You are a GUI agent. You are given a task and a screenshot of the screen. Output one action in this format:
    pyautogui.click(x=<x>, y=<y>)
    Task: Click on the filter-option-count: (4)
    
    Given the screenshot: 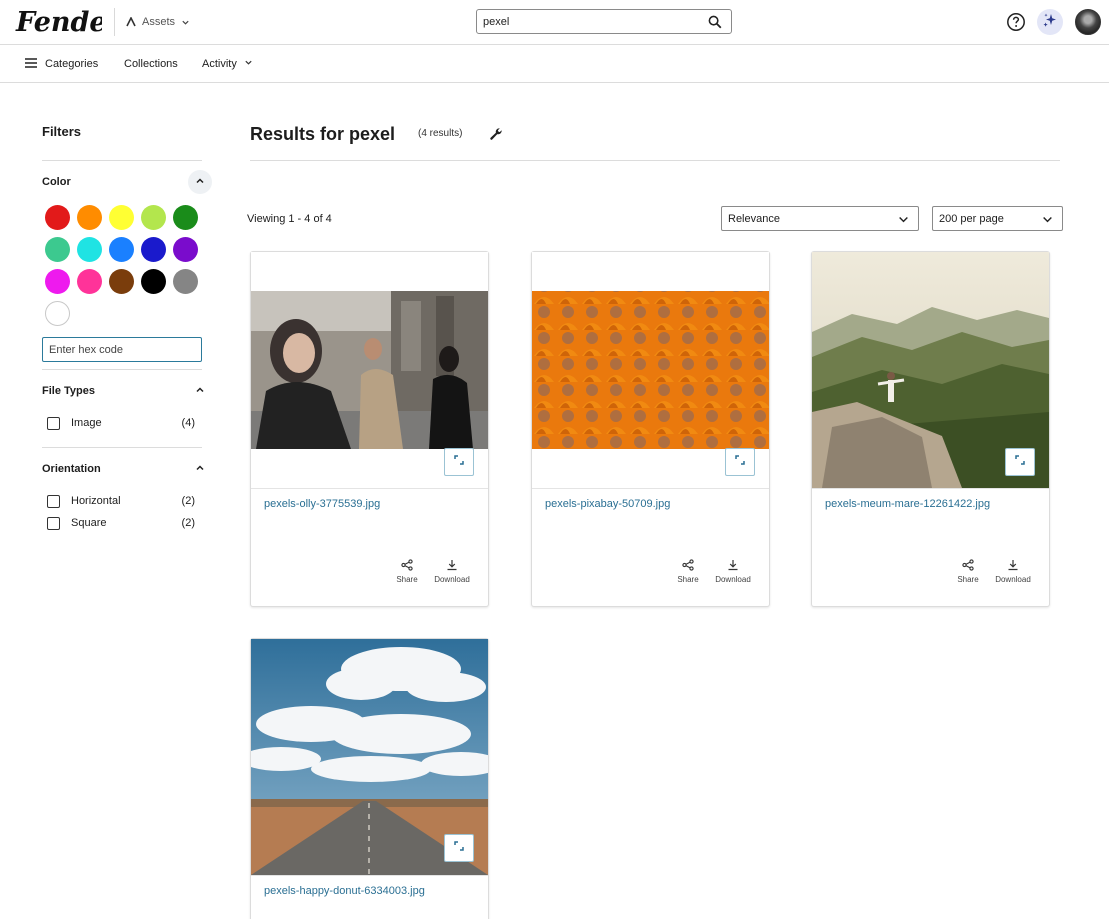 What is the action you would take?
    pyautogui.click(x=188, y=423)
    